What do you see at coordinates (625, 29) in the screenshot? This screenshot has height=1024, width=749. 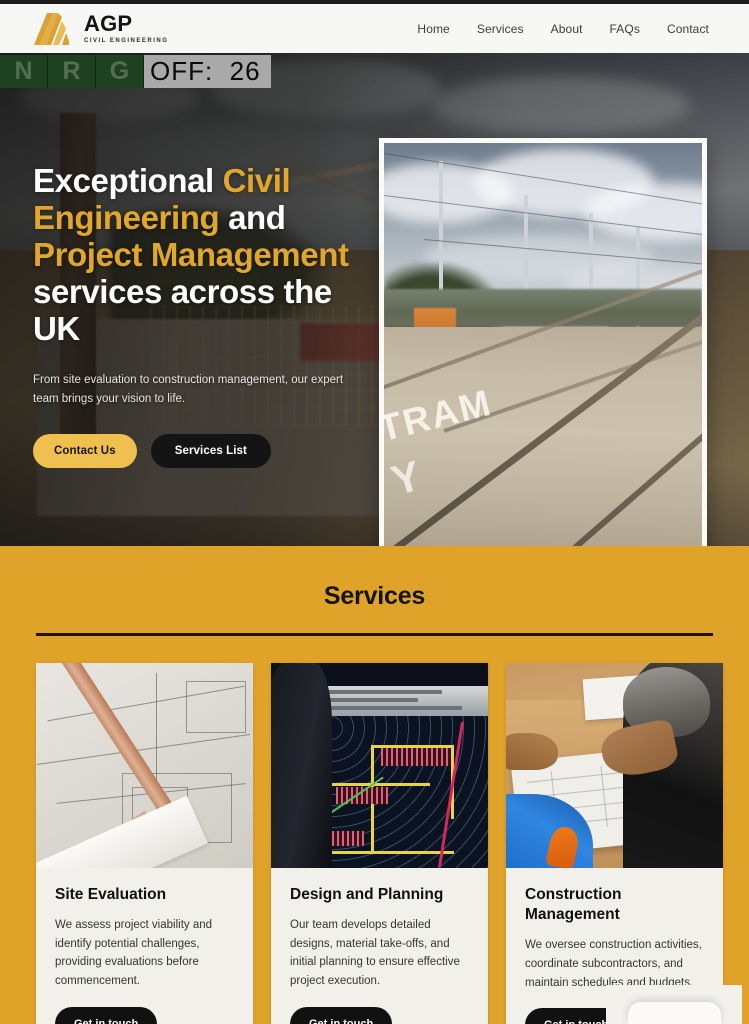 I see `nav-item-faqs: FAQs` at bounding box center [625, 29].